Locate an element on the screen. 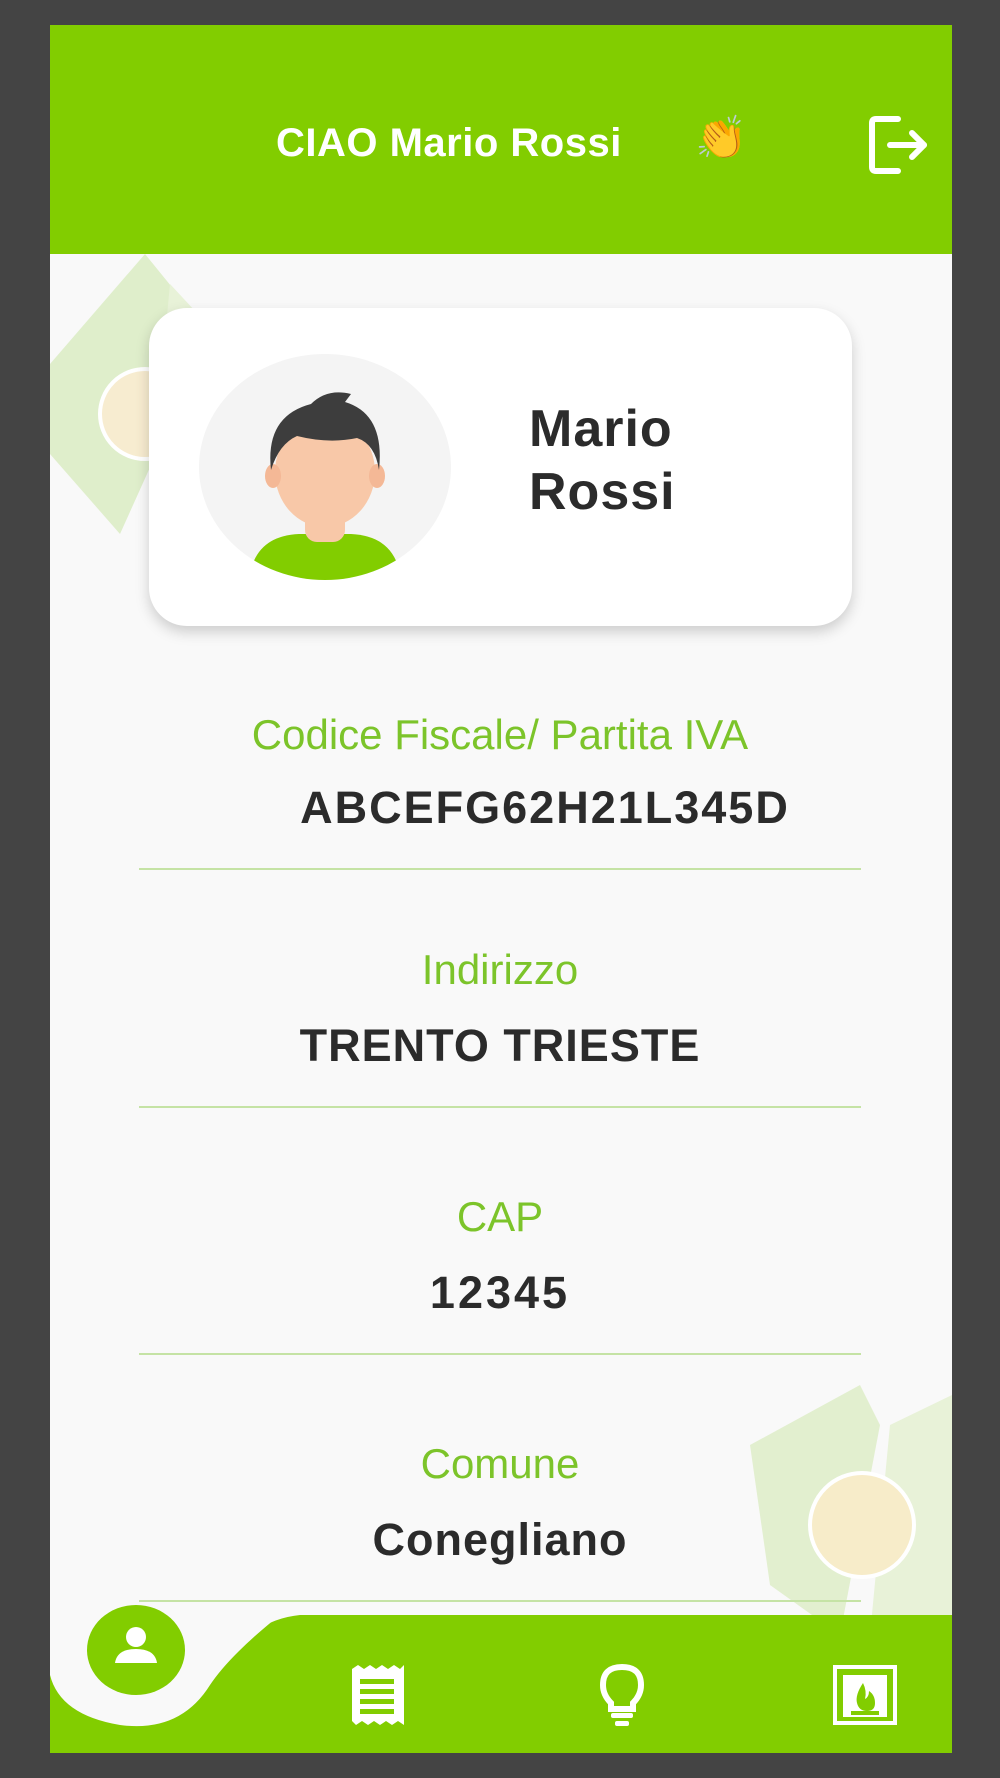 The width and height of the screenshot is (1000, 1778). bottom-nav-background is located at coordinates (501, 1684).